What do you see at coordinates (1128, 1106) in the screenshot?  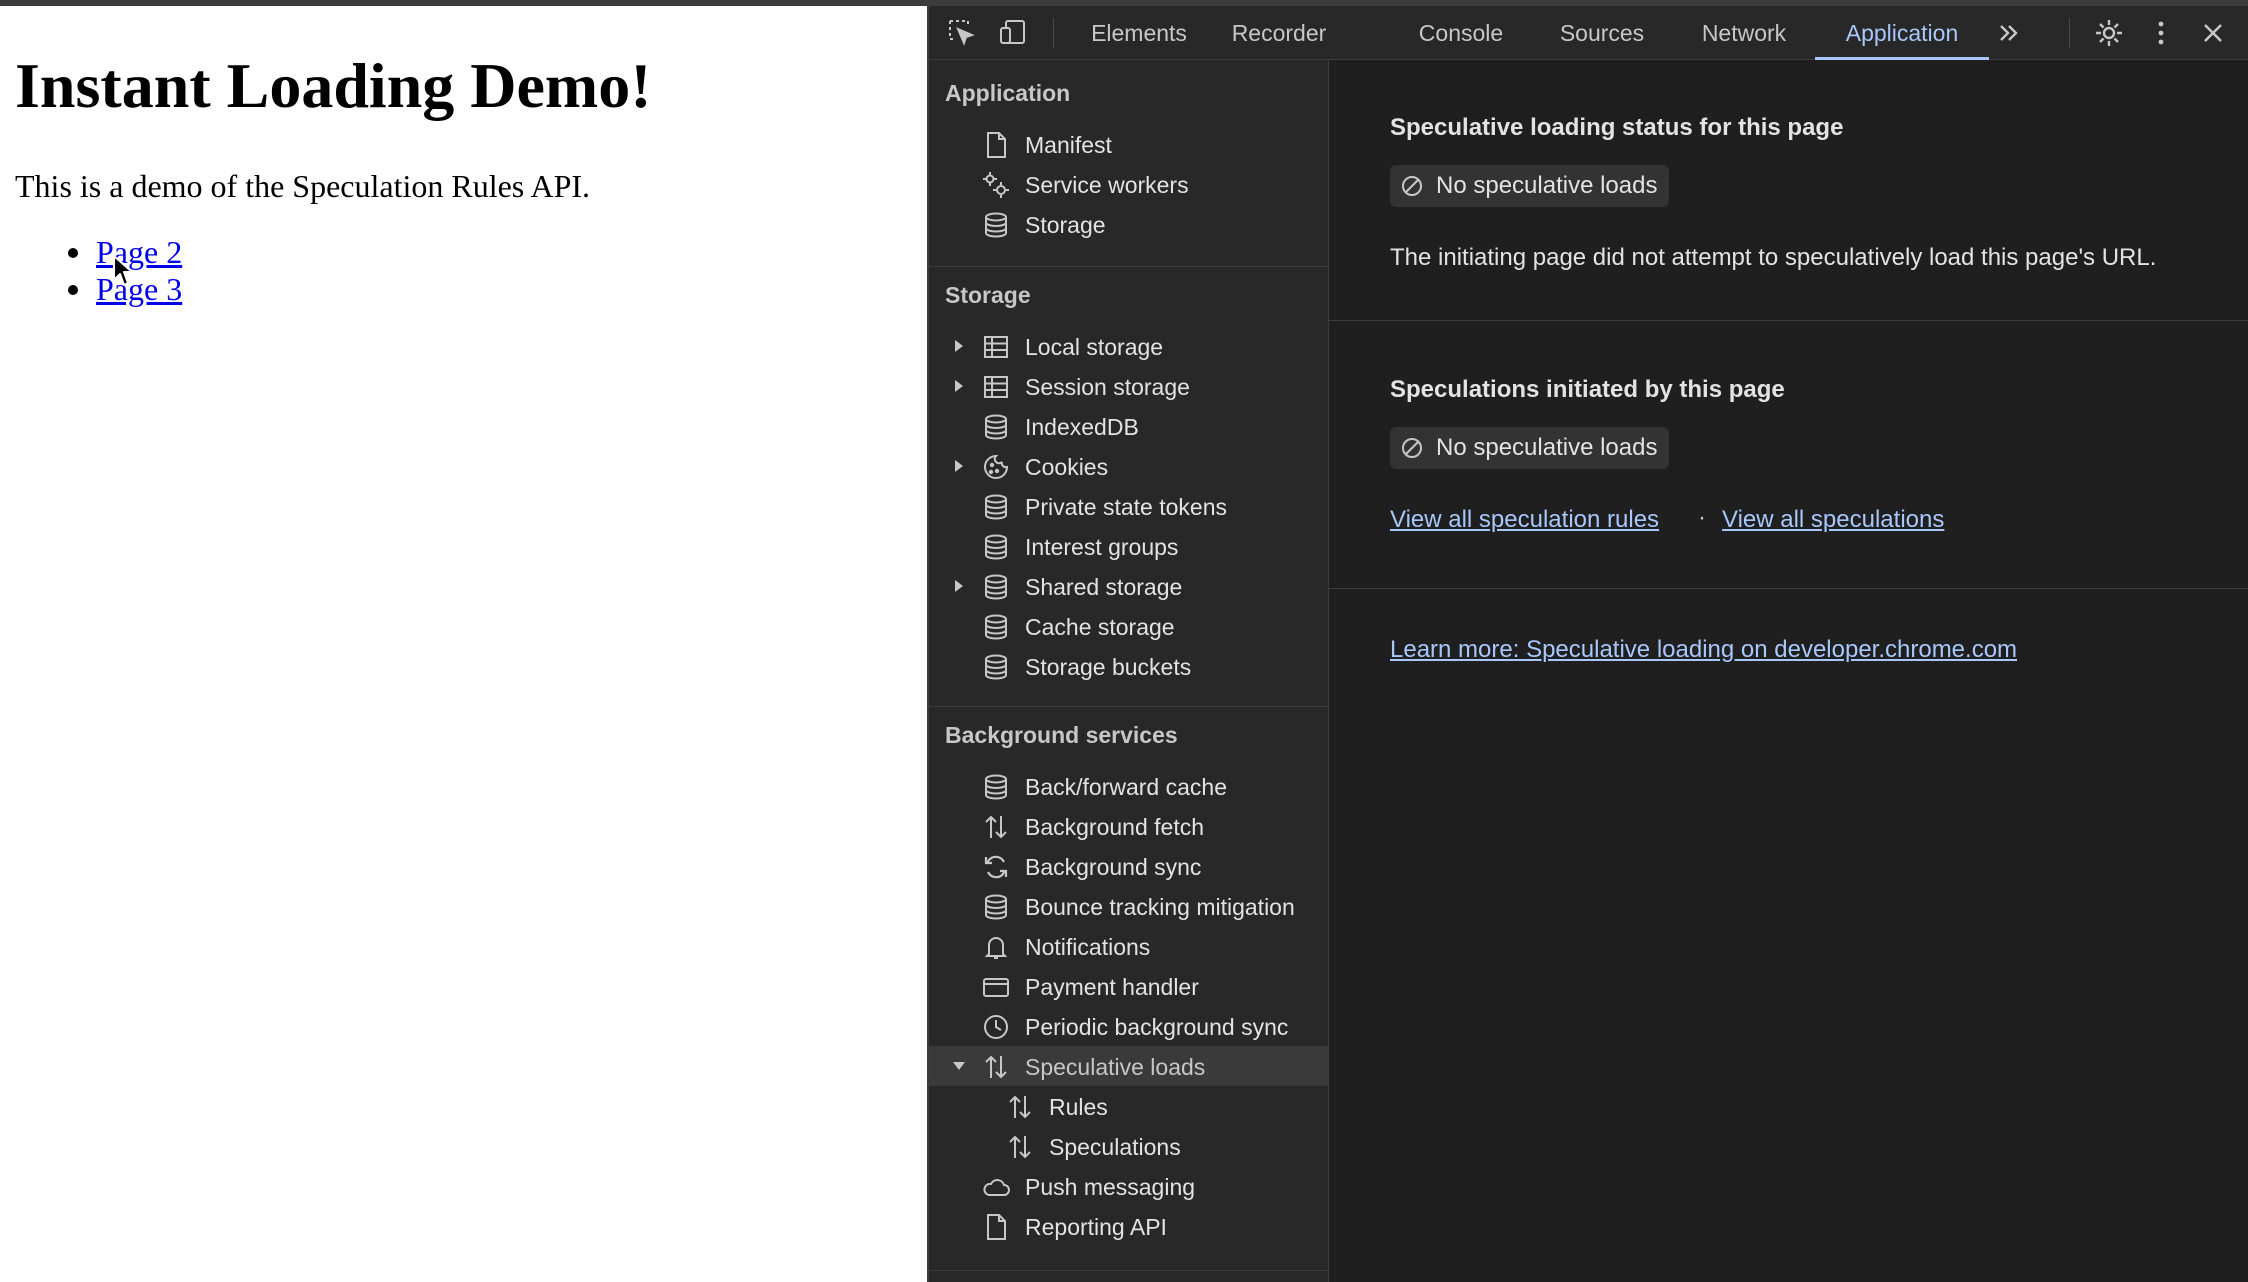 I see `sidebar-item-rules: Rules` at bounding box center [1128, 1106].